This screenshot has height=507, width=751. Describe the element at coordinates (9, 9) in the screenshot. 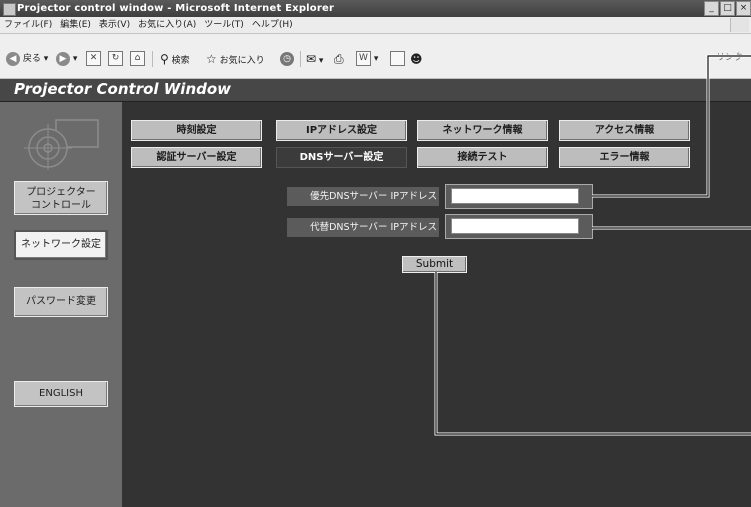

I see `ie-icon` at that location.